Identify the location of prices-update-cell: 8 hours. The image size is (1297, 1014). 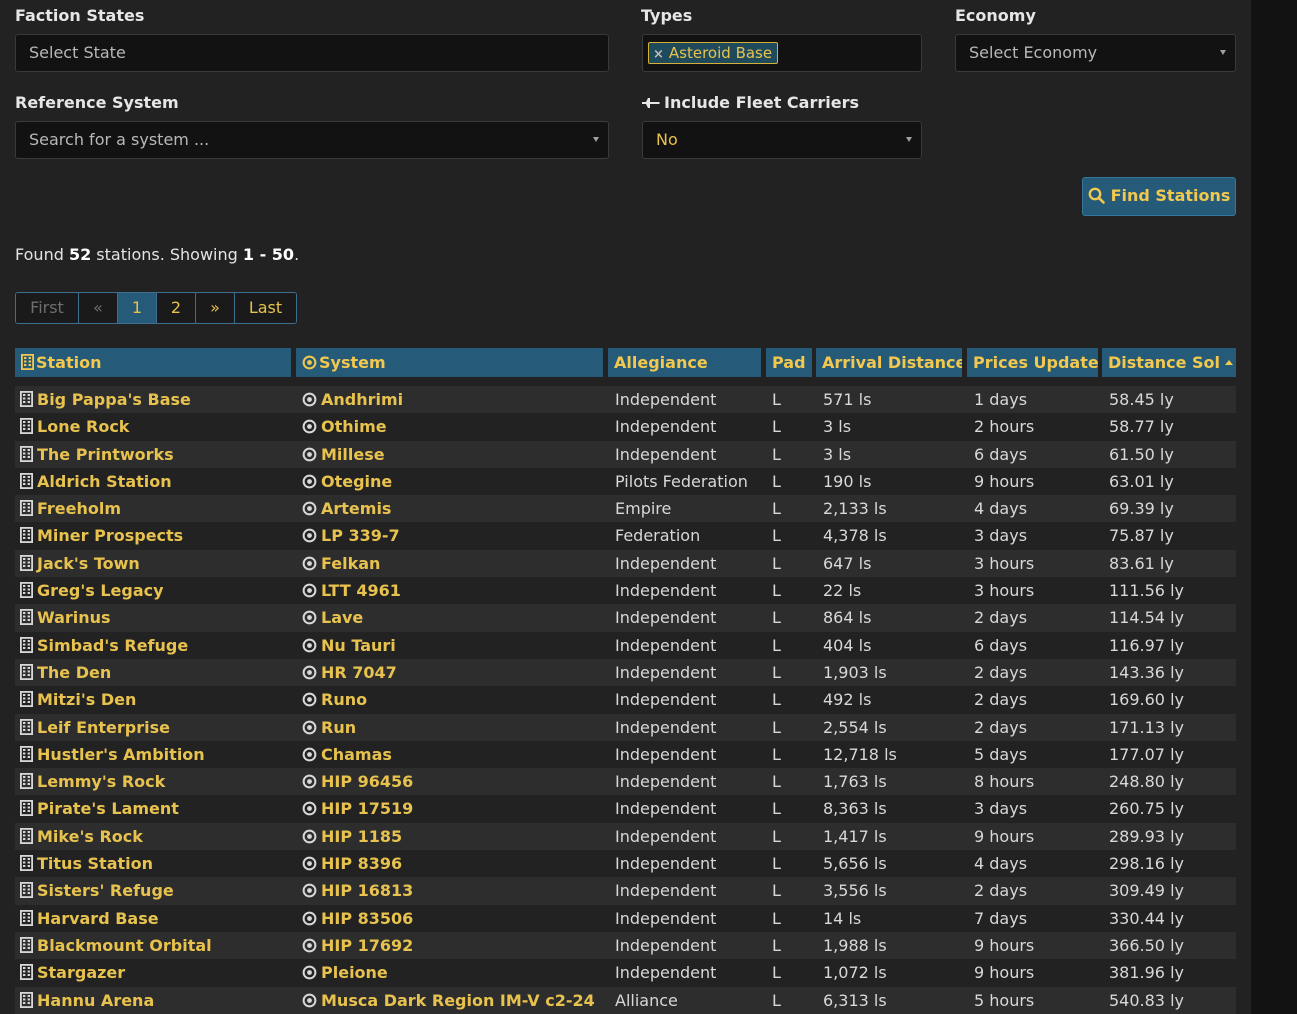
(1004, 782).